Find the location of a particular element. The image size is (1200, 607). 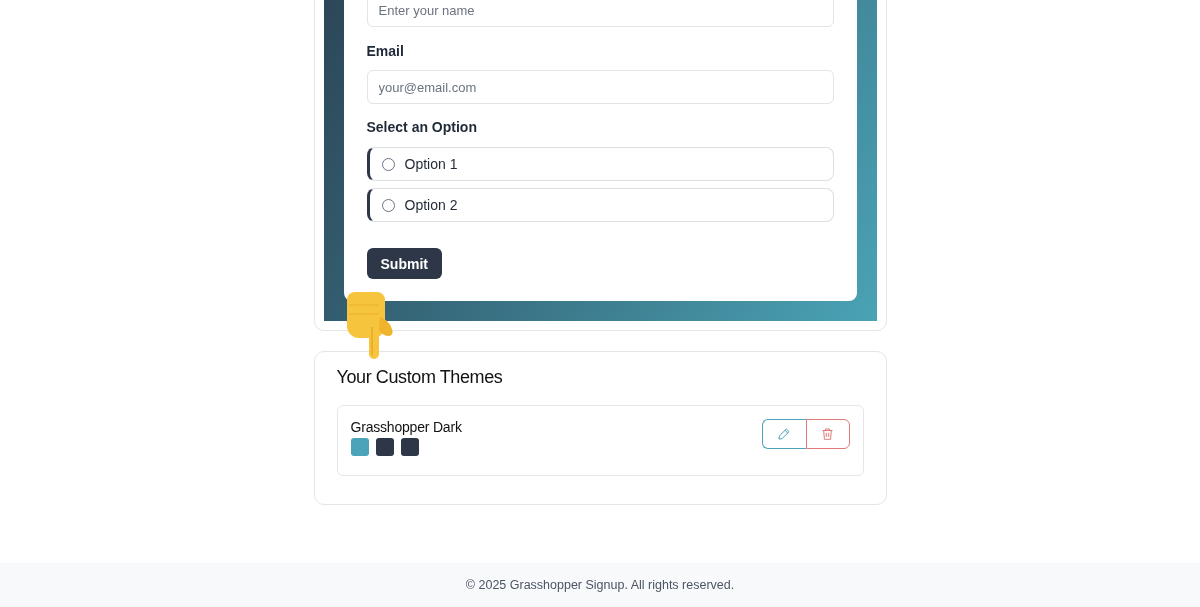

trash-icon is located at coordinates (827, 434).